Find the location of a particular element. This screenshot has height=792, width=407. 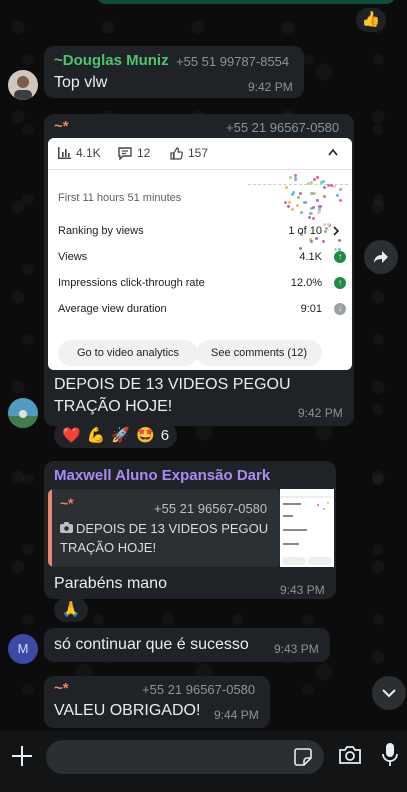

star-struck-reaction: 🤩 is located at coordinates (145, 435).